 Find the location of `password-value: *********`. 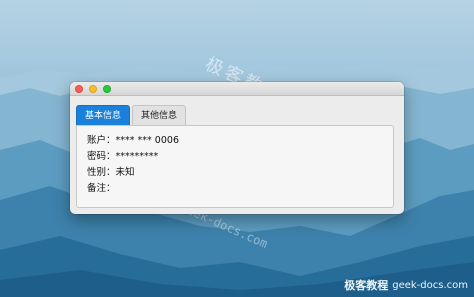

password-value: ********* is located at coordinates (137, 156).